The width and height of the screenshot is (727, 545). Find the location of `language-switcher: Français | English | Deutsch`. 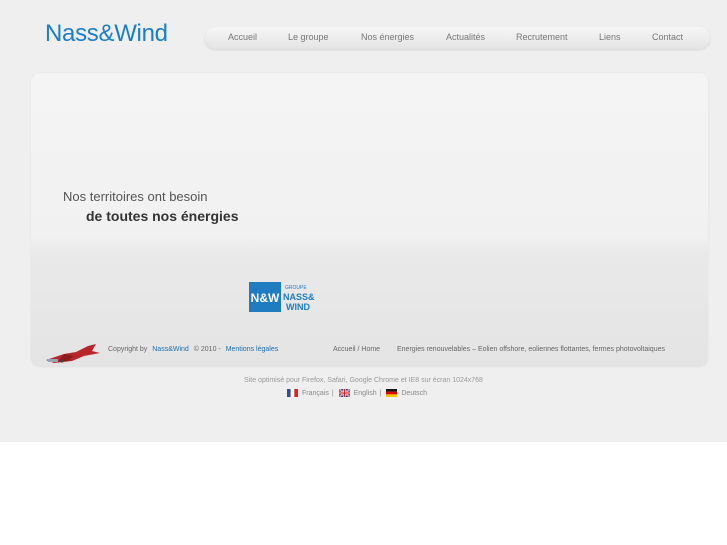

language-switcher: Français | English | Deutsch is located at coordinates (357, 393).